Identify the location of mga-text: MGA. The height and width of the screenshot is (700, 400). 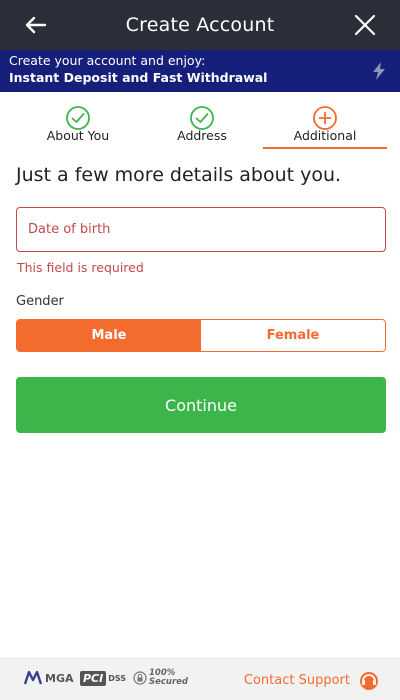
(59, 678).